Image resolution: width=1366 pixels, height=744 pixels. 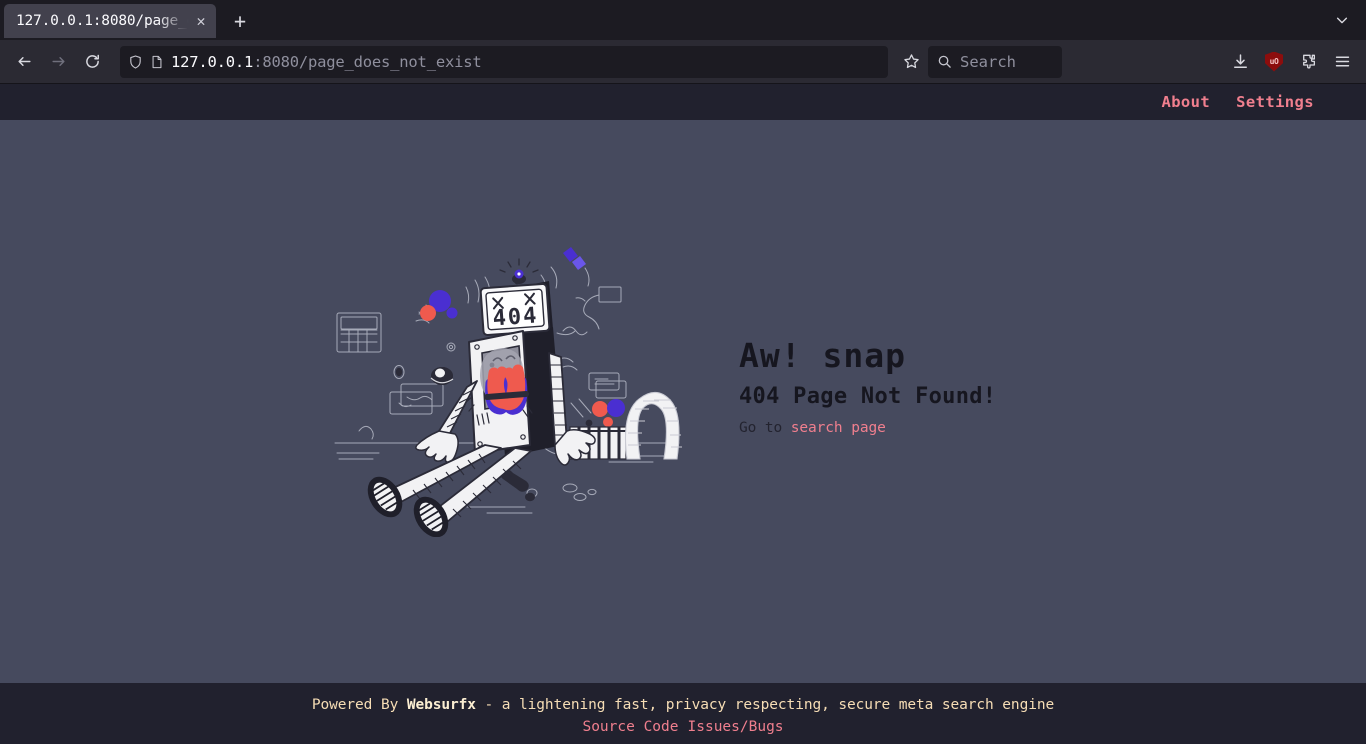 I want to click on nav-link-about: About, so click(x=1185, y=102).